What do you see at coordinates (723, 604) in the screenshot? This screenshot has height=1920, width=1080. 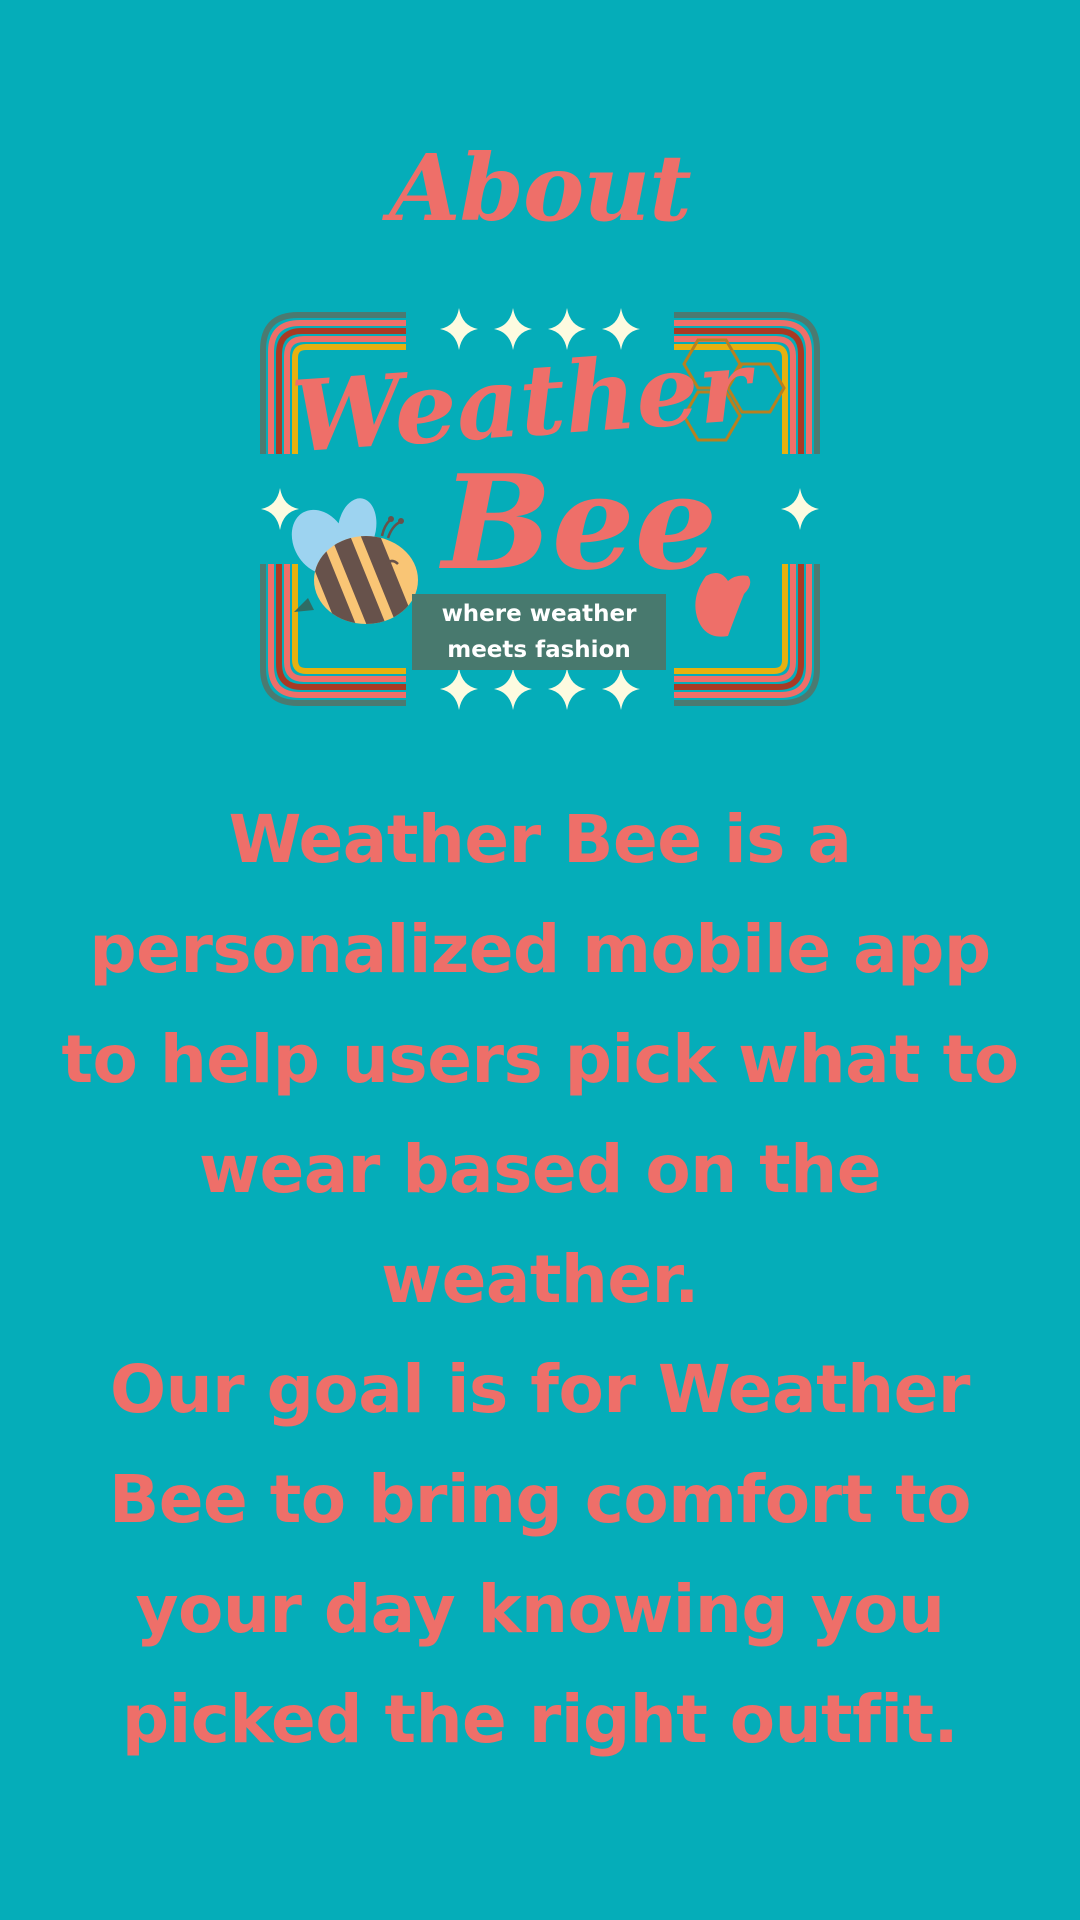 I see `drop-icon` at bounding box center [723, 604].